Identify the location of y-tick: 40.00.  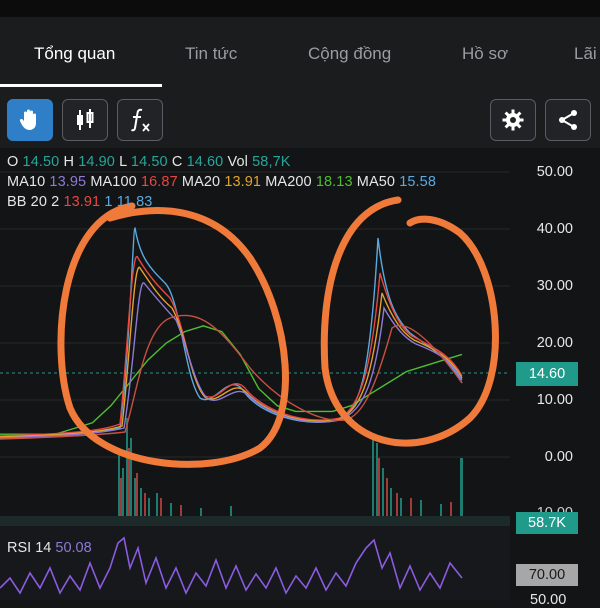
(554, 229).